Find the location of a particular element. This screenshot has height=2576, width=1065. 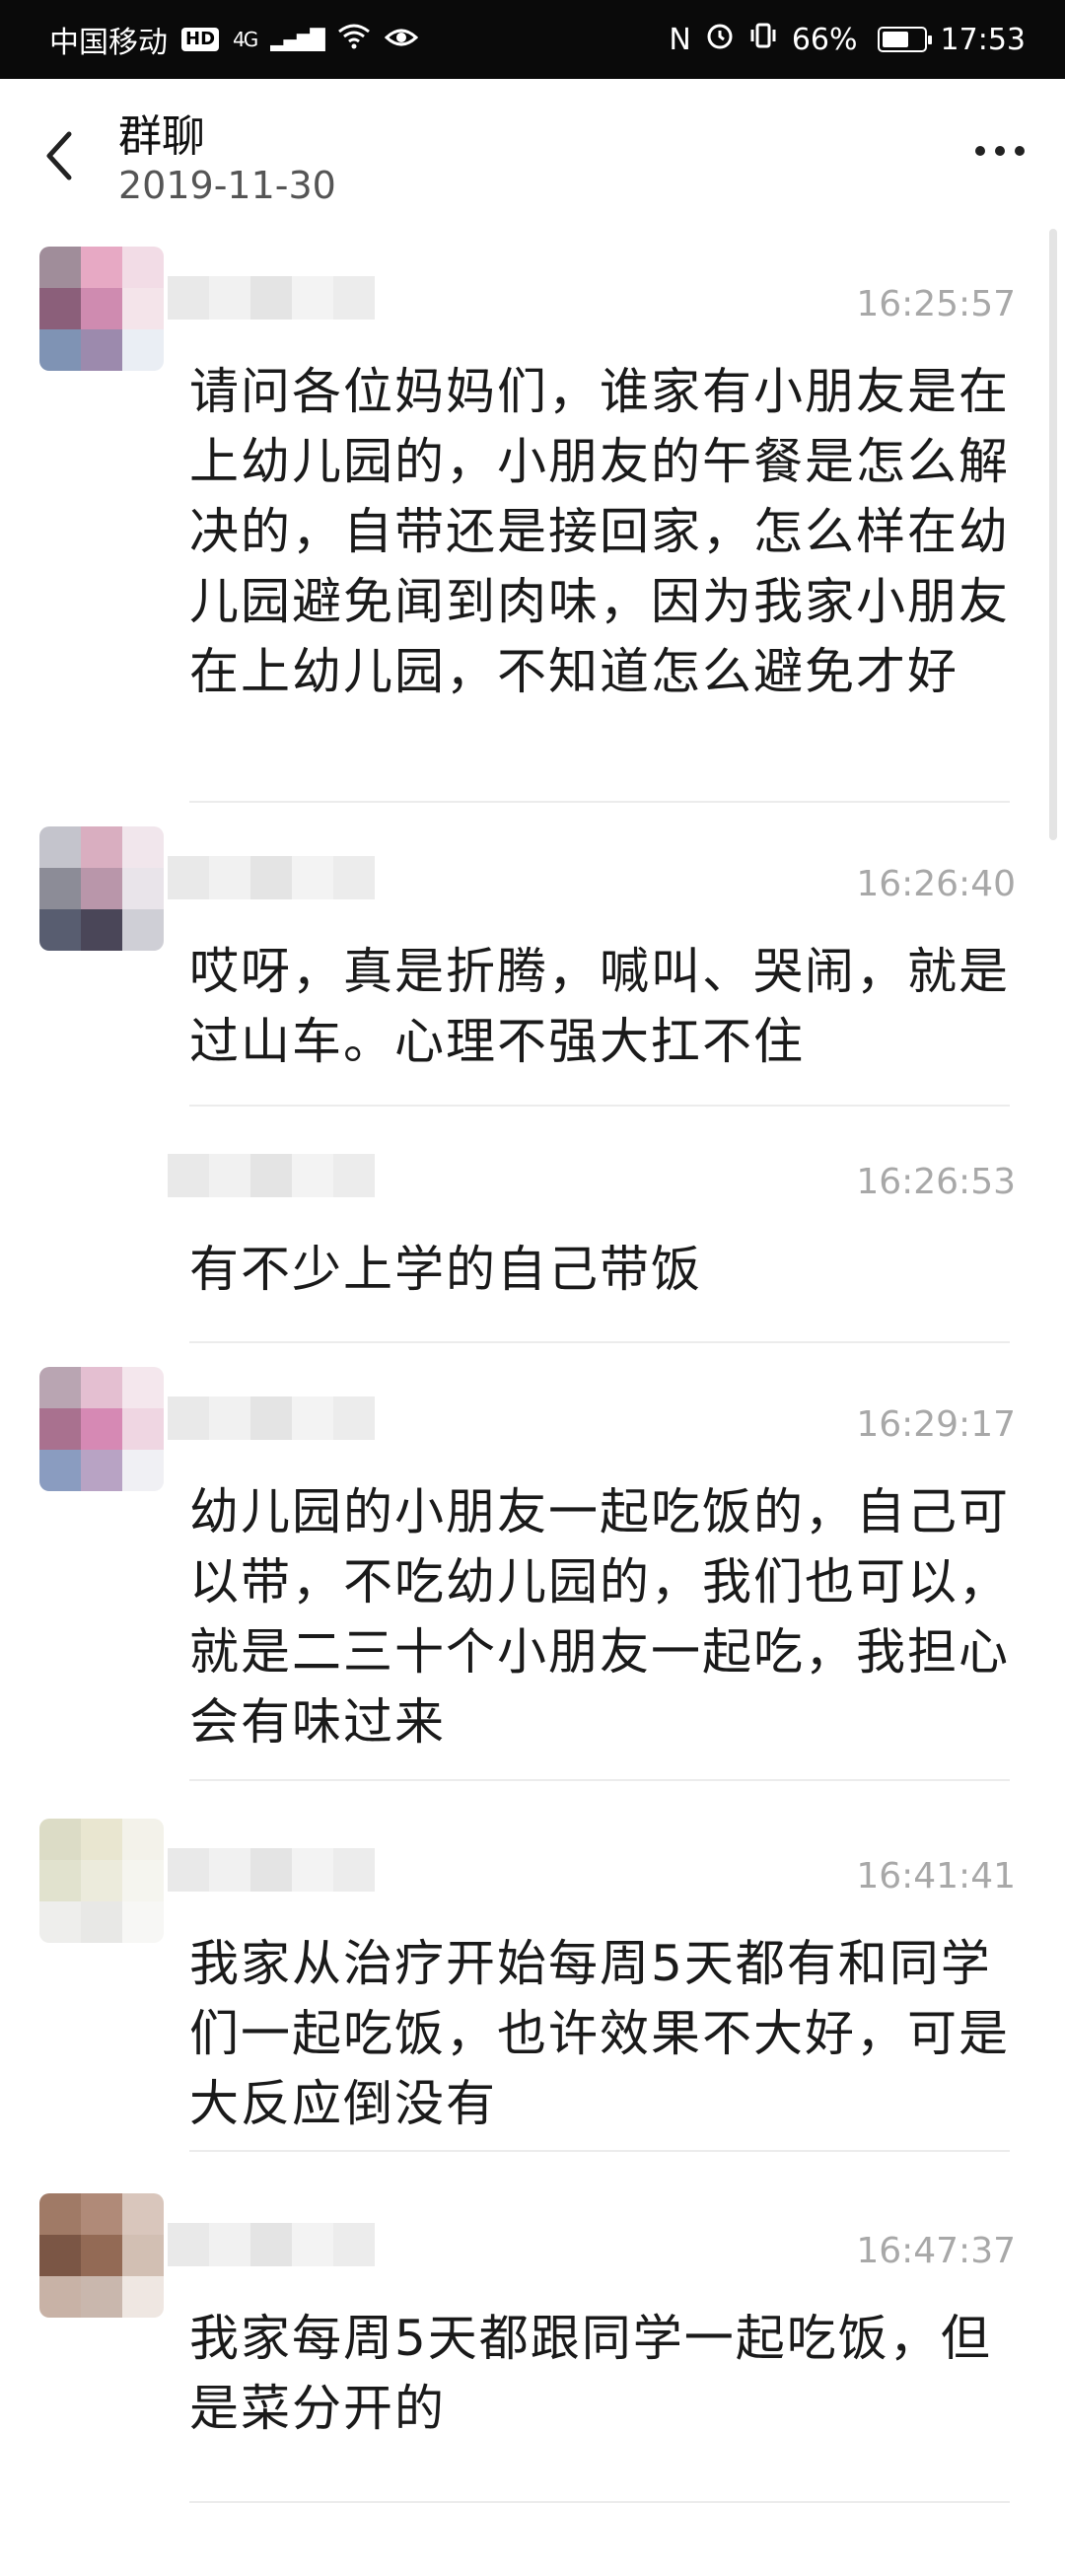

network-type: 4G is located at coordinates (246, 39).